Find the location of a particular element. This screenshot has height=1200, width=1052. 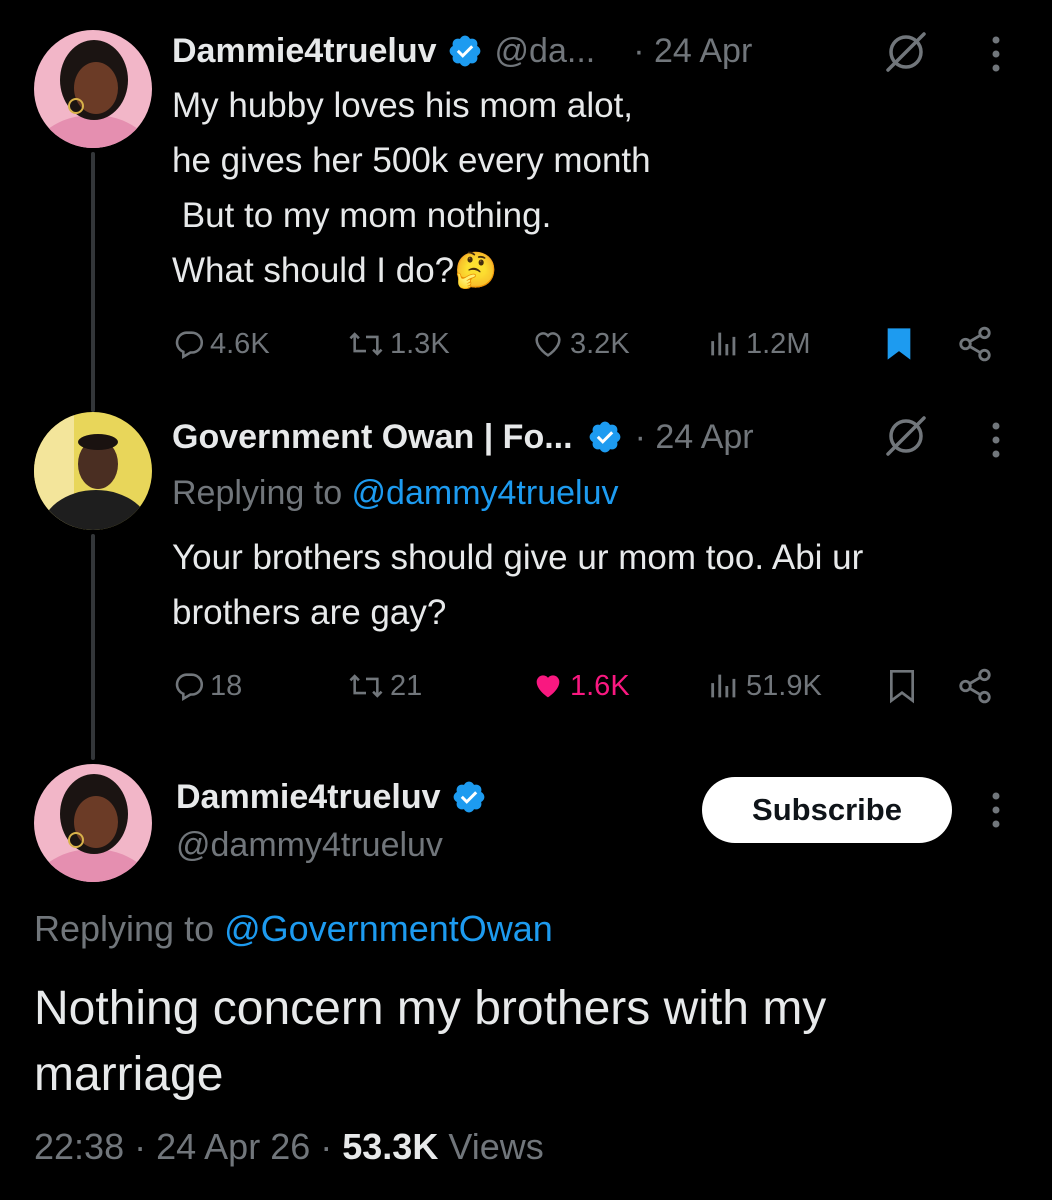

repost-button: 1.3K is located at coordinates (398, 344).